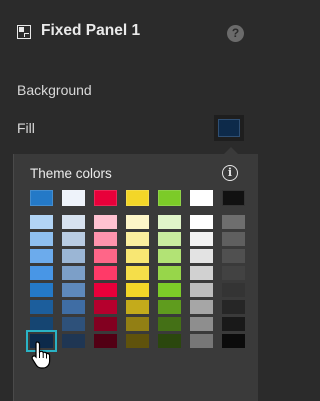 The image size is (320, 401). Describe the element at coordinates (231, 150) in the screenshot. I see `popup-pointer` at that location.